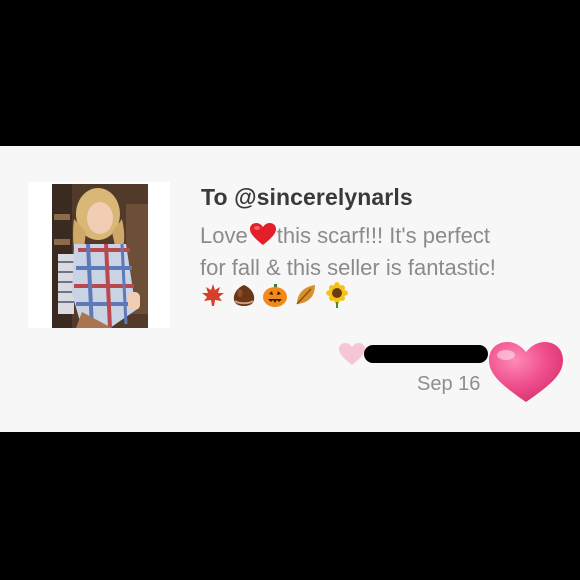 This screenshot has width=580, height=580. I want to click on red-heart-emoji-icon, so click(263, 234).